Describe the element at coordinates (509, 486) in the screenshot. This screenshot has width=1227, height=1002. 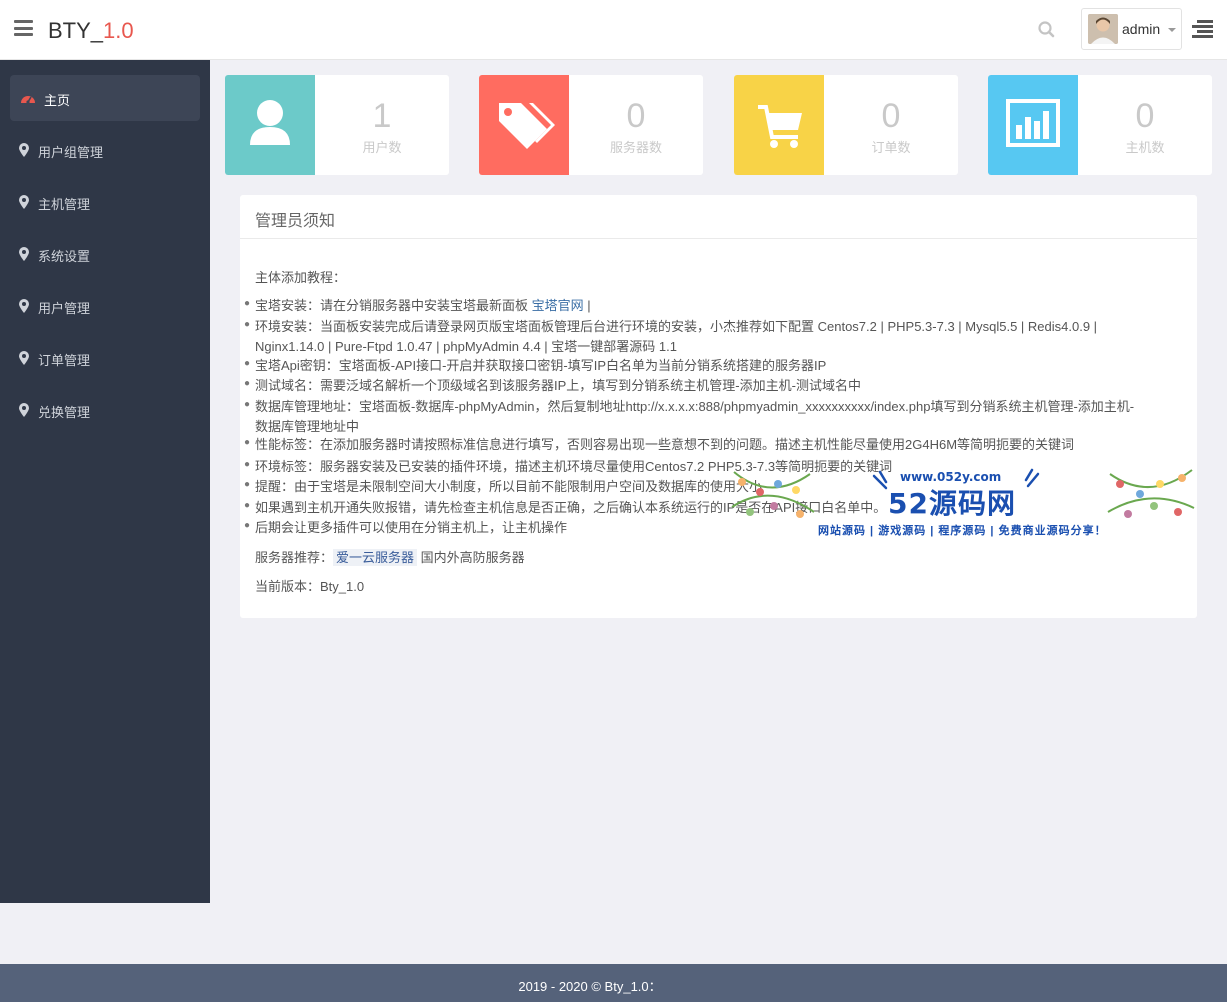
I see `list-item: 提醒：由于宝塔是未限制空间大小制度，所以目前不能限制用户空间及数据库的使用大小` at that location.